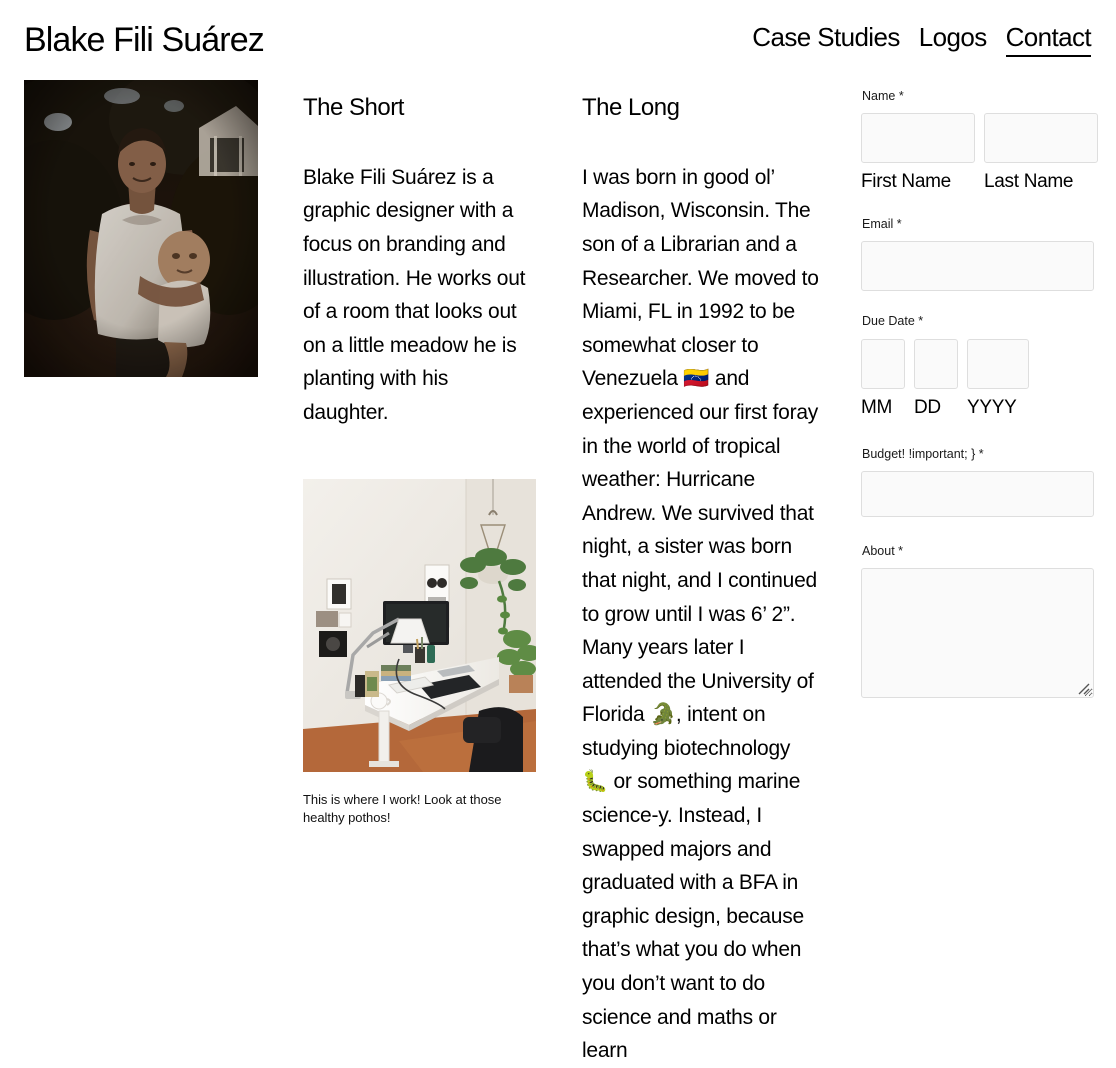 The width and height of the screenshot is (1116, 1068). Describe the element at coordinates (144, 40) in the screenshot. I see `page-title: Blake Fili Suárez` at that location.